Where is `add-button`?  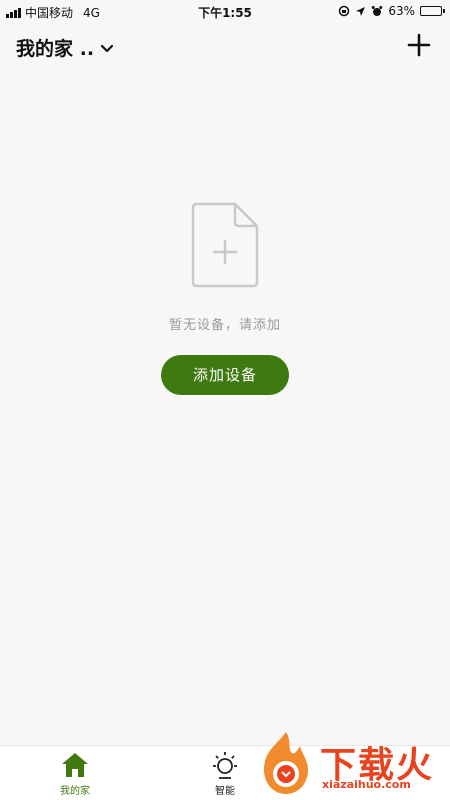
add-button is located at coordinates (419, 45).